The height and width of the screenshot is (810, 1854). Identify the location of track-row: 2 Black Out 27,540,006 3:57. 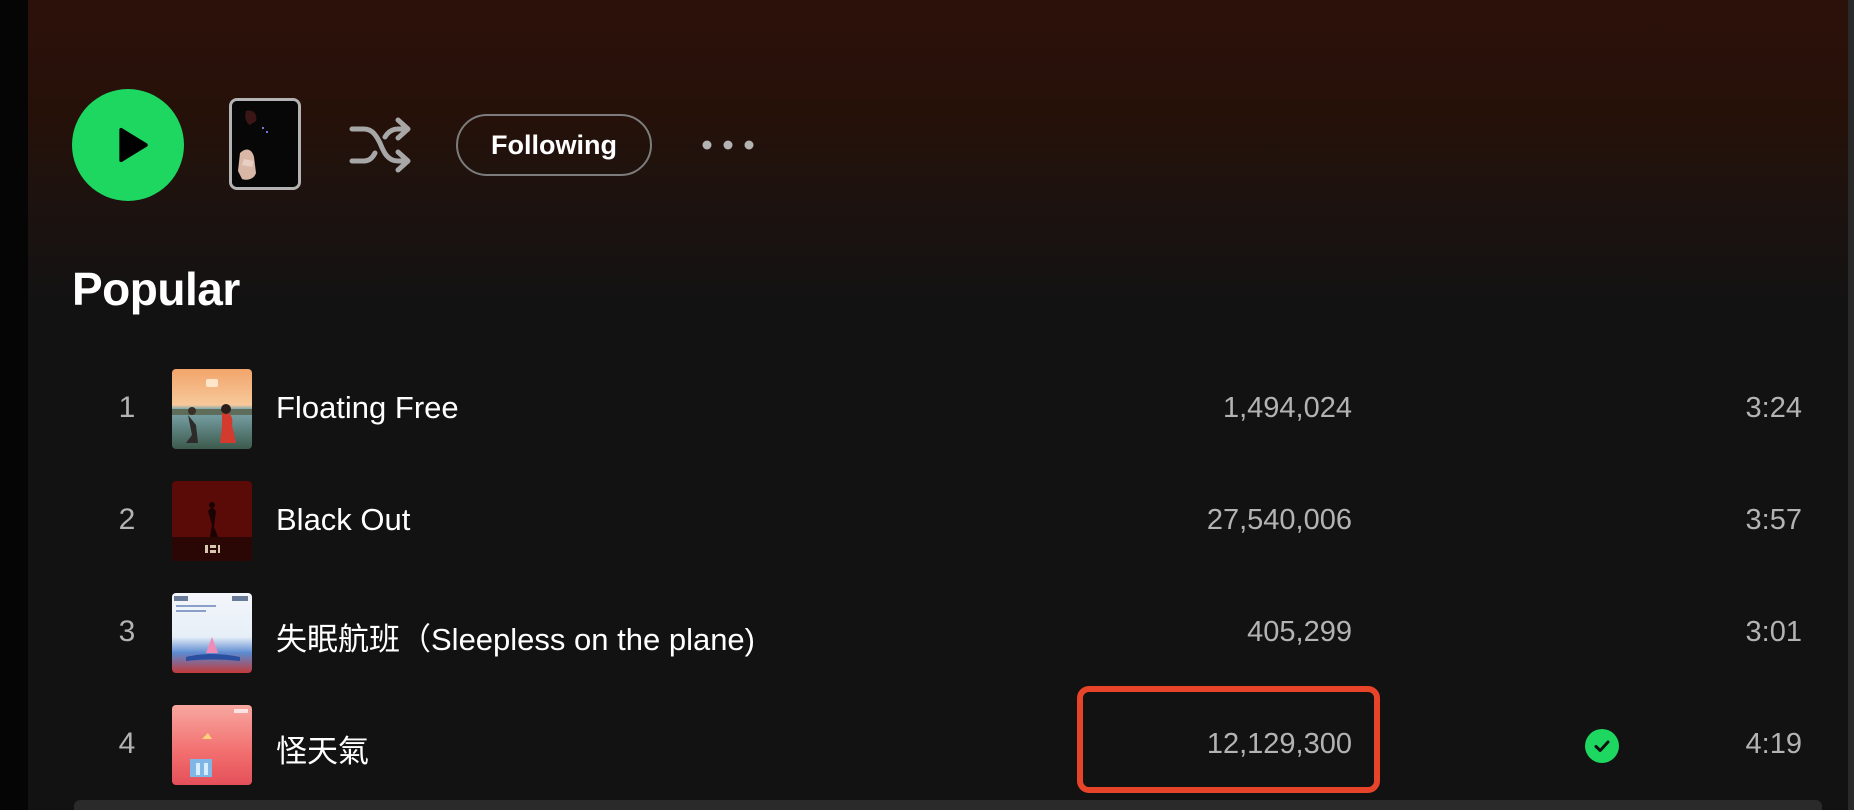
(947, 523).